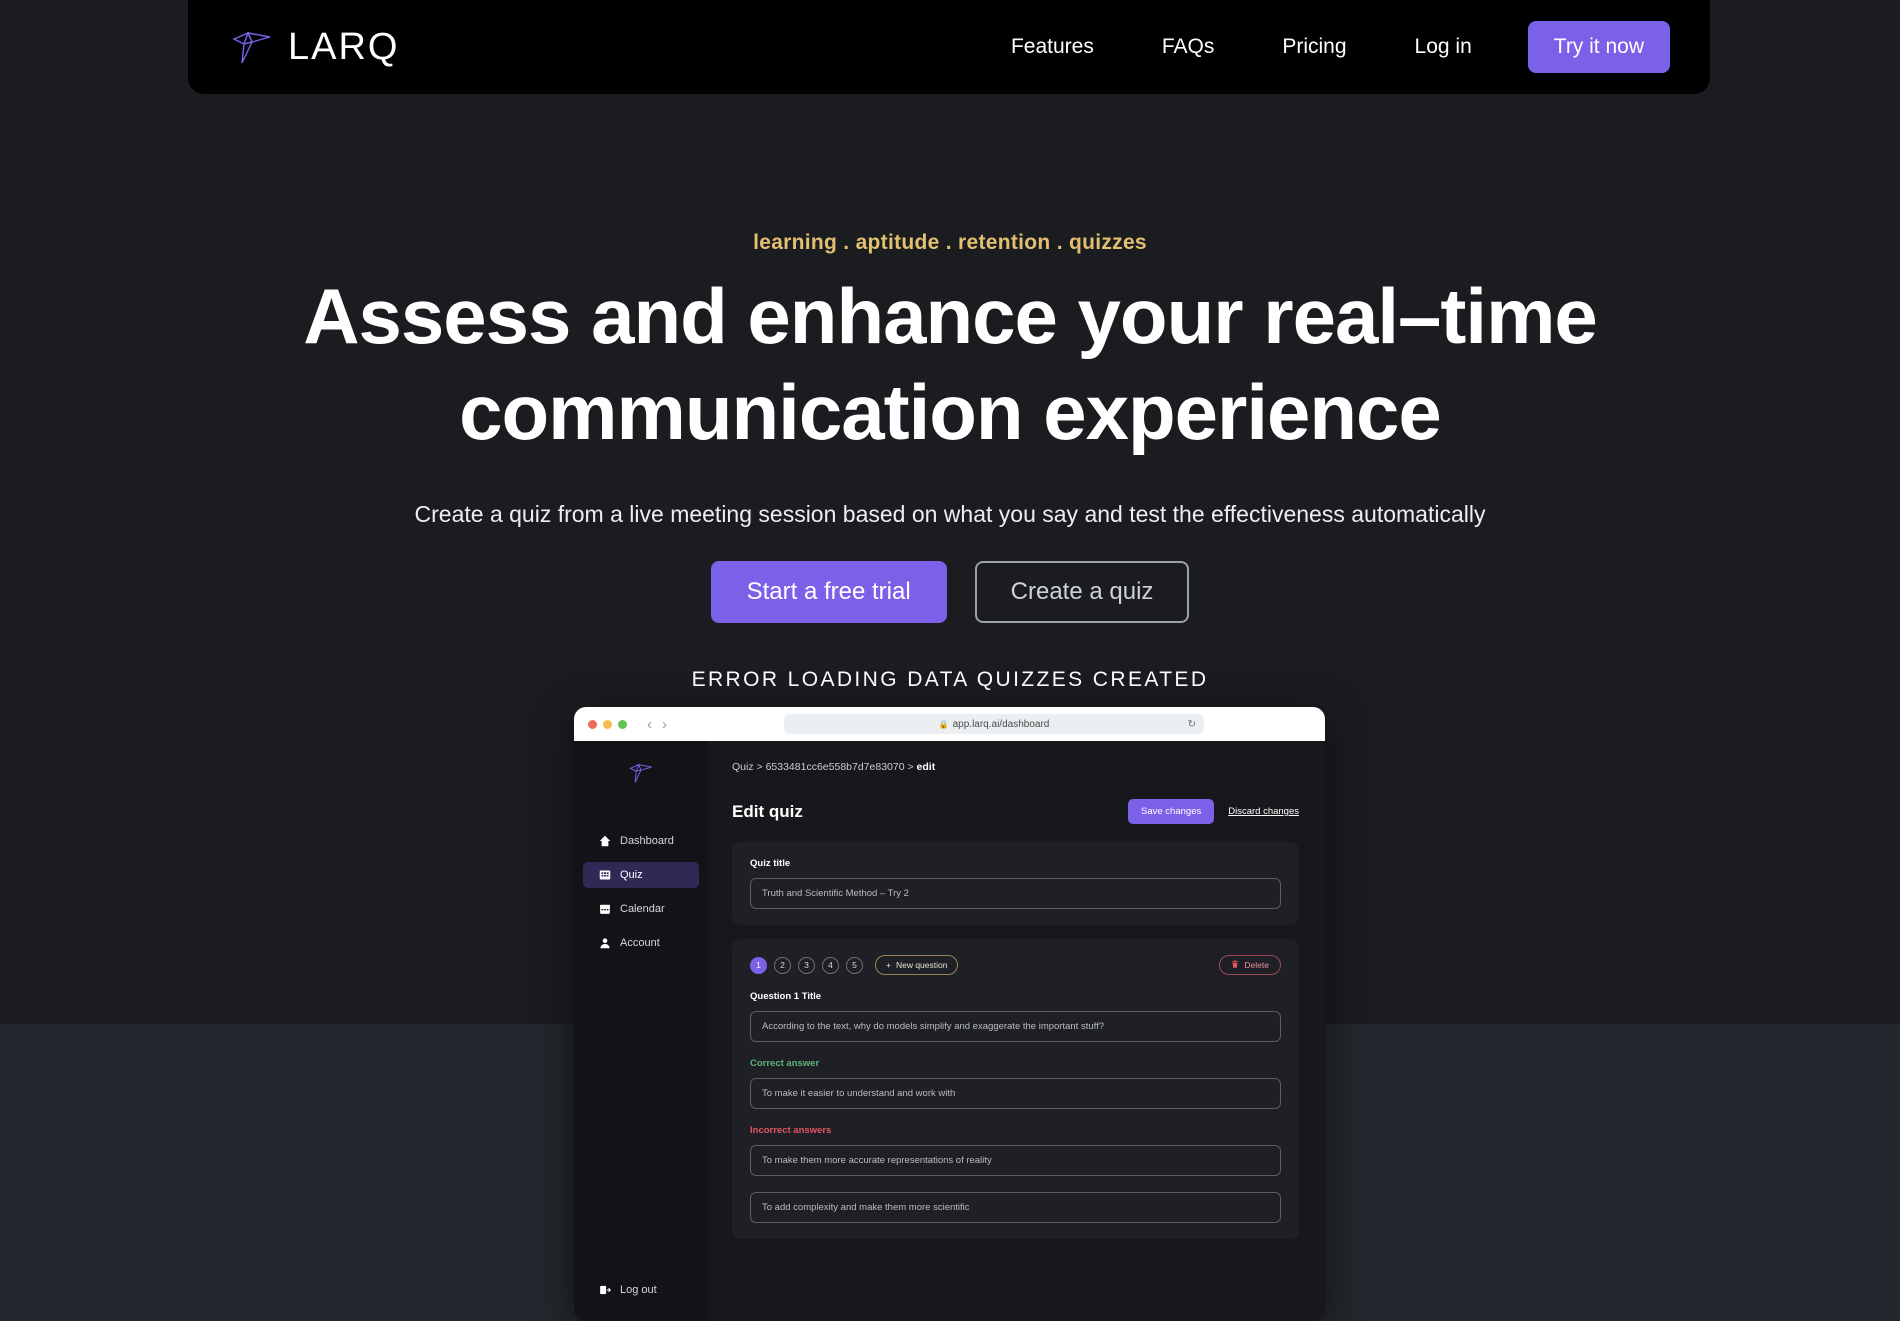  Describe the element at coordinates (1314, 47) in the screenshot. I see `nav-item-pricing: Pricing` at that location.